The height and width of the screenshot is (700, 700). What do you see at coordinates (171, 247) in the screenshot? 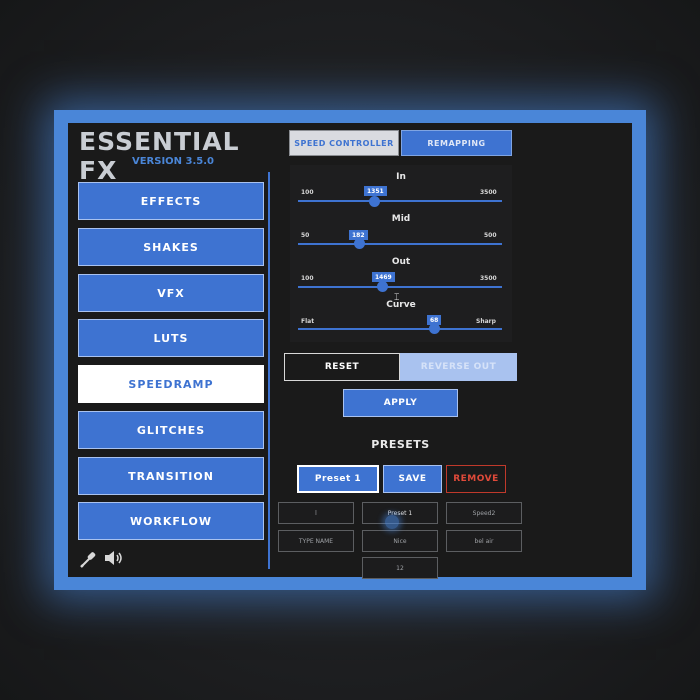
I see `nav-shakes-button: SHAKES` at bounding box center [171, 247].